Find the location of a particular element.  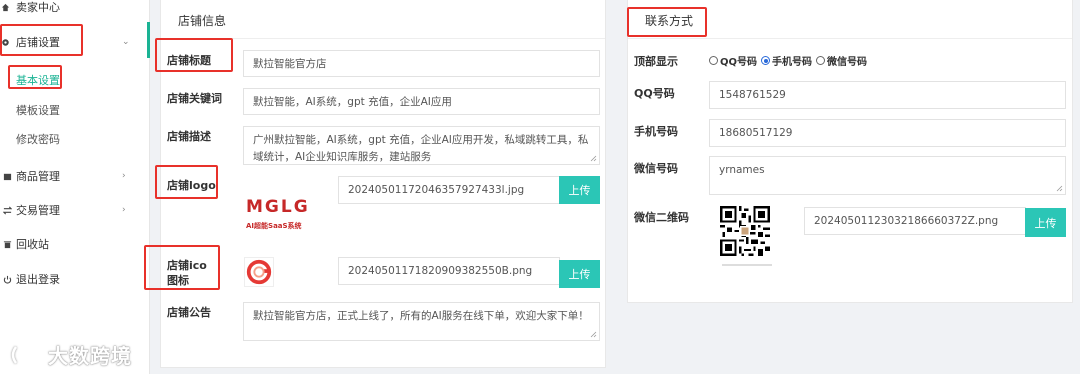

top-display-label: 顶部显示 is located at coordinates (656, 61).